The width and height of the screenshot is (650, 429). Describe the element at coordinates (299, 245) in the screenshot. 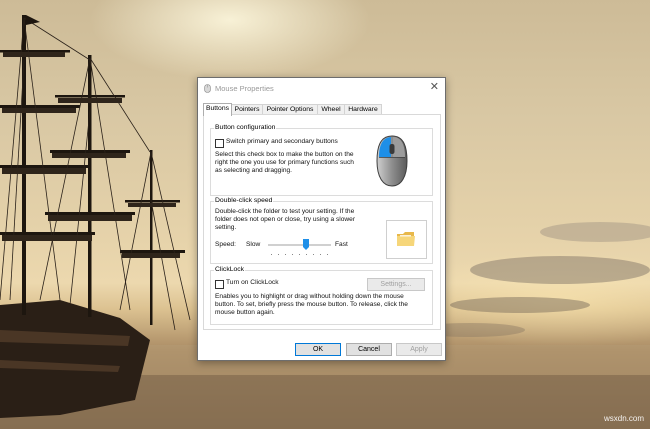

I see `speed-slider-track` at that location.